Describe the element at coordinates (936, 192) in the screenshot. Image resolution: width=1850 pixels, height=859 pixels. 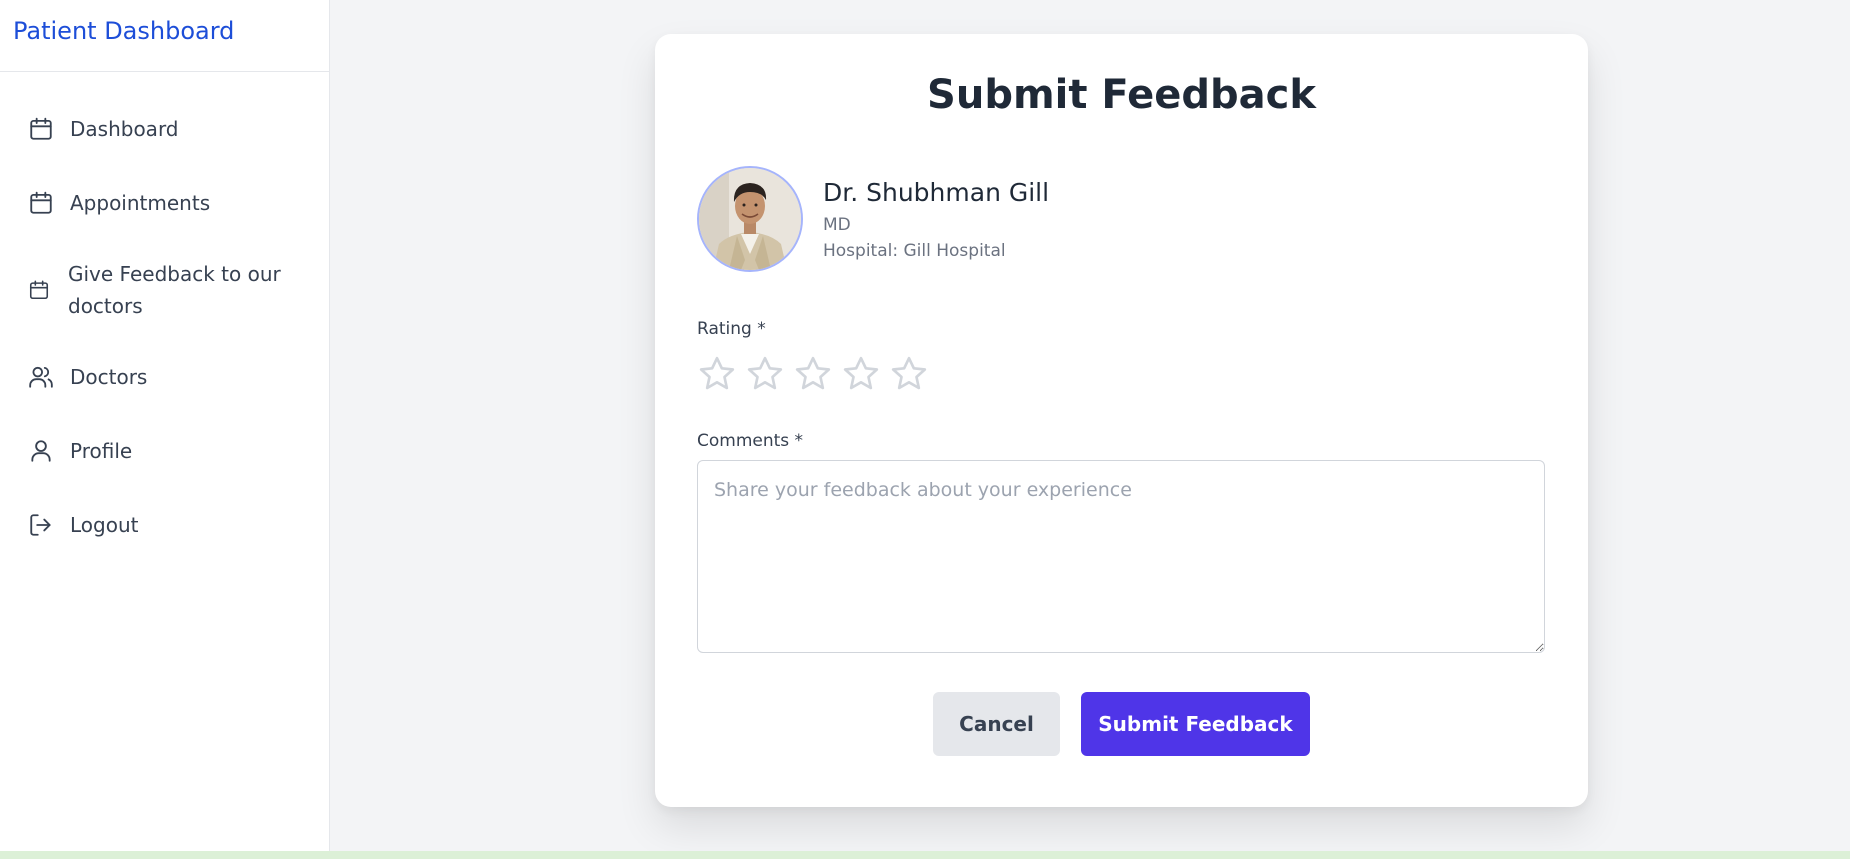
I see `doctor-name: Dr. Shubhman Gill` at that location.